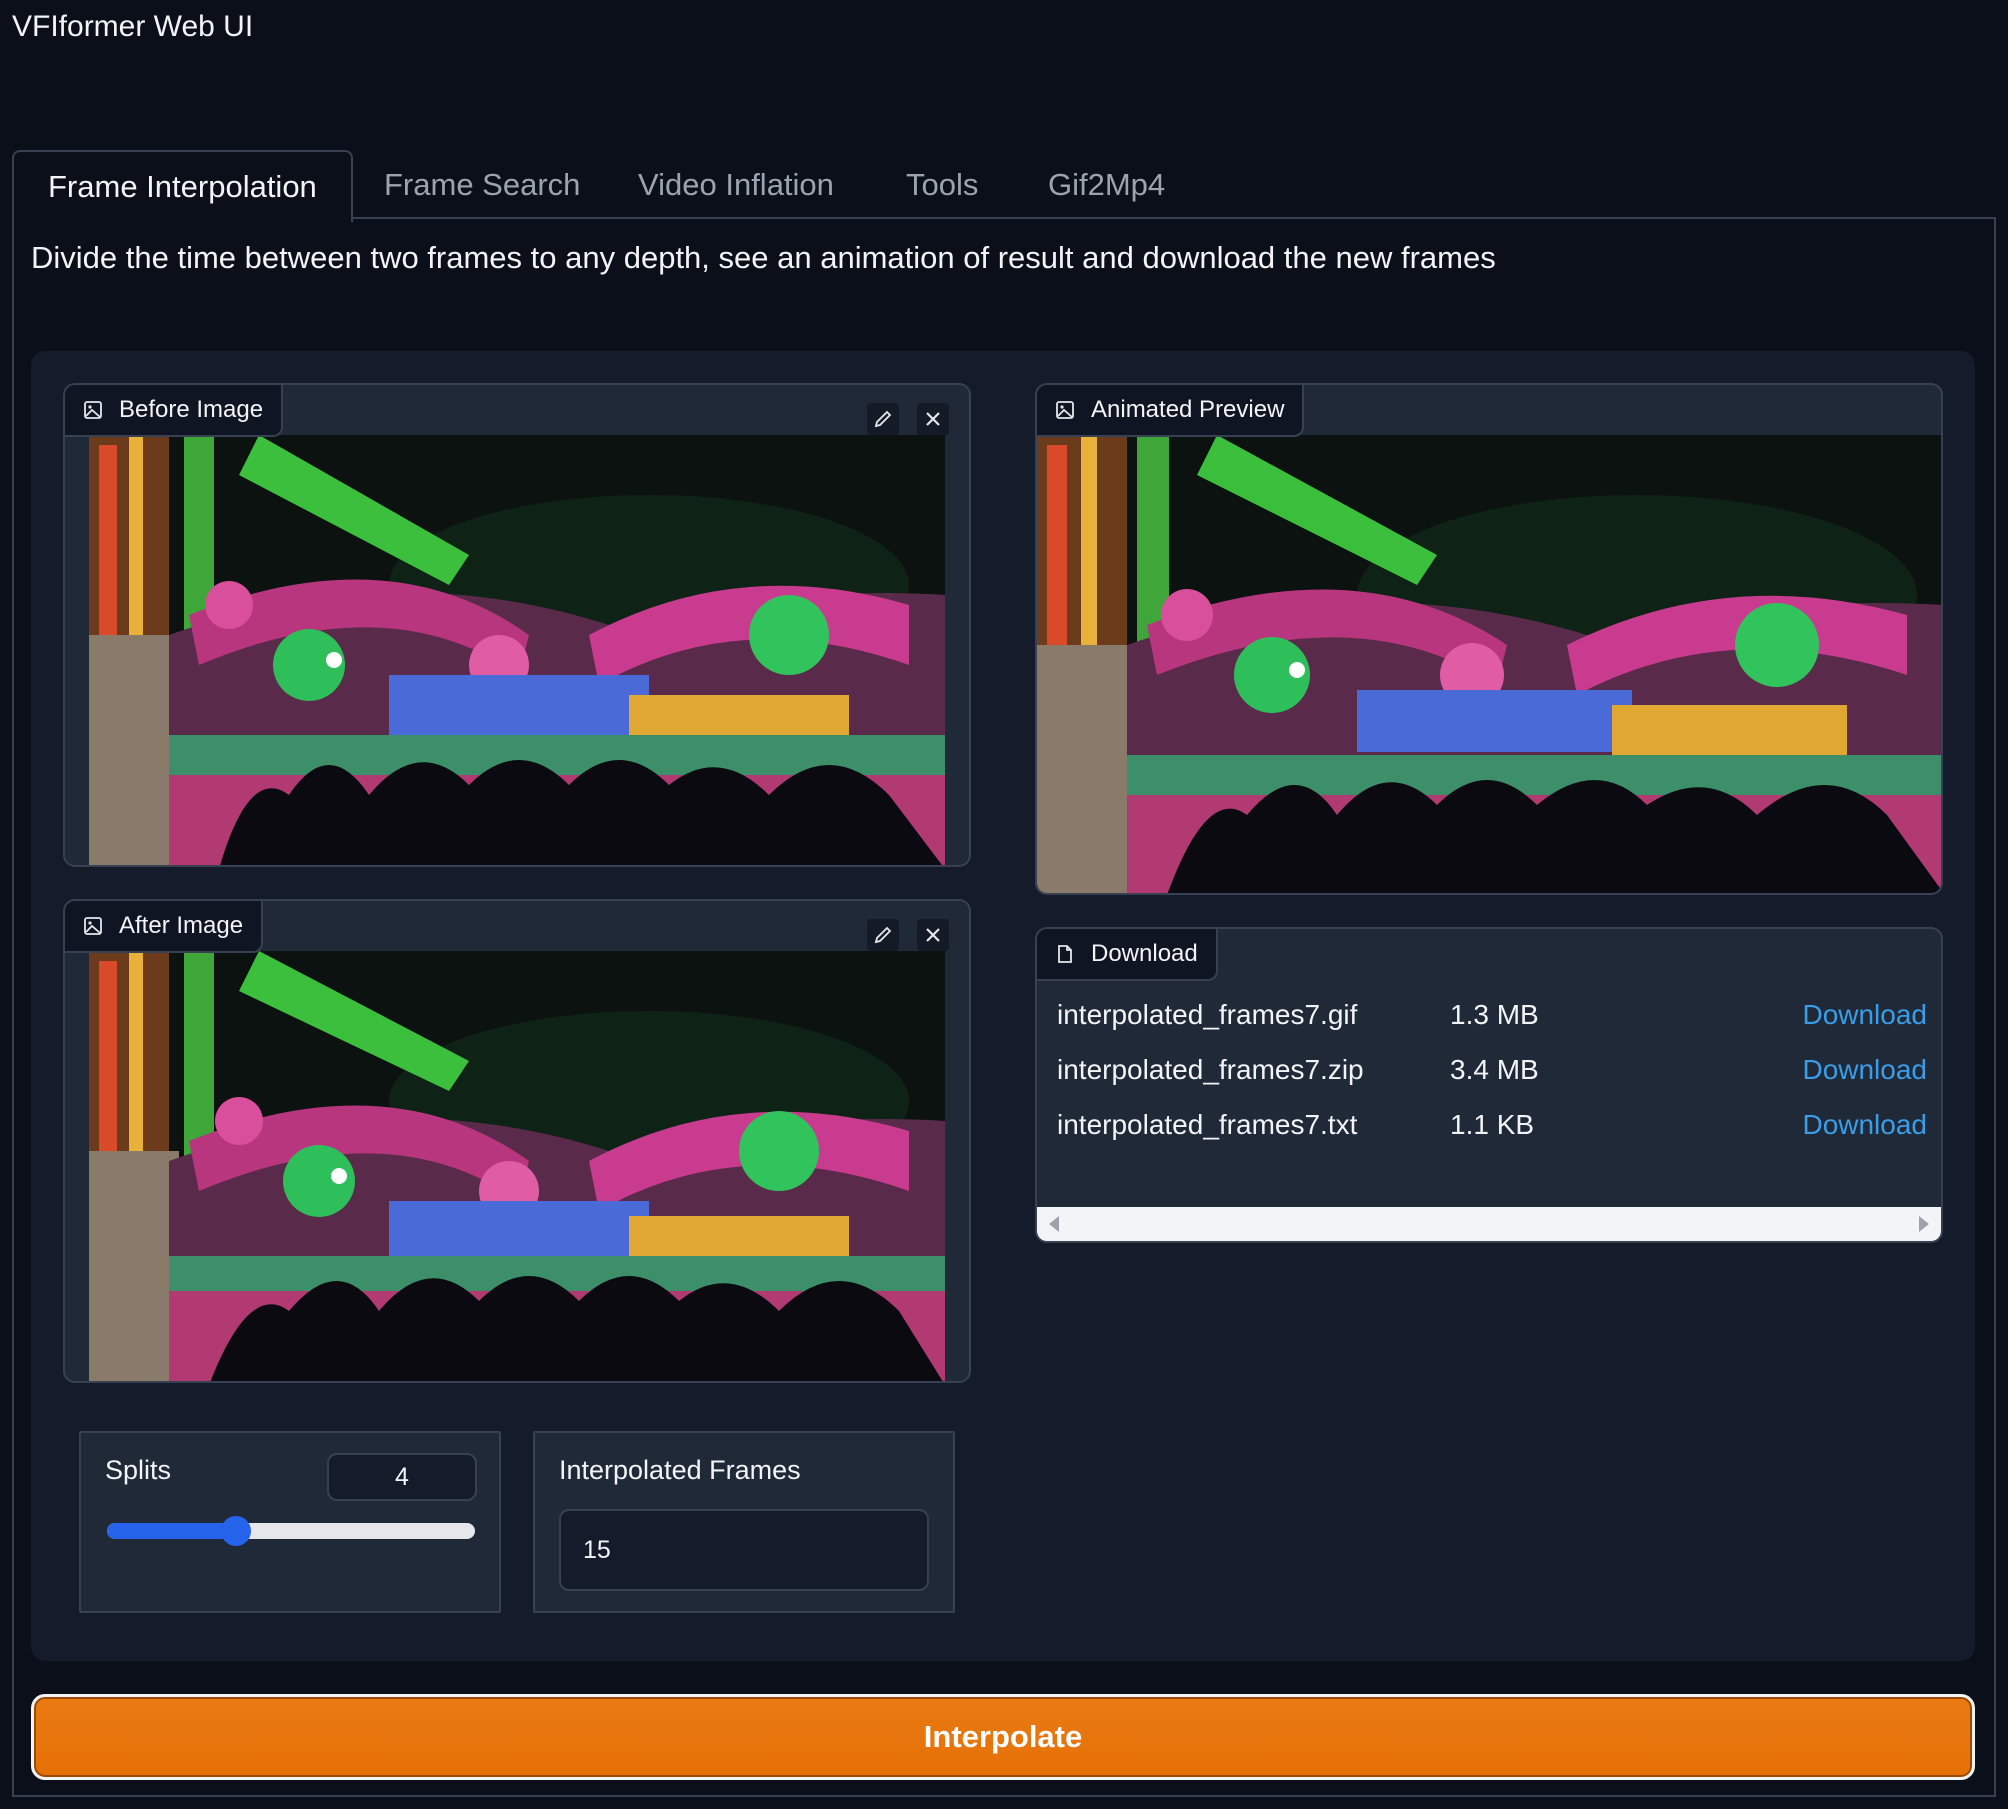  What do you see at coordinates (1188, 409) in the screenshot?
I see `preview-title: Animated Preview` at bounding box center [1188, 409].